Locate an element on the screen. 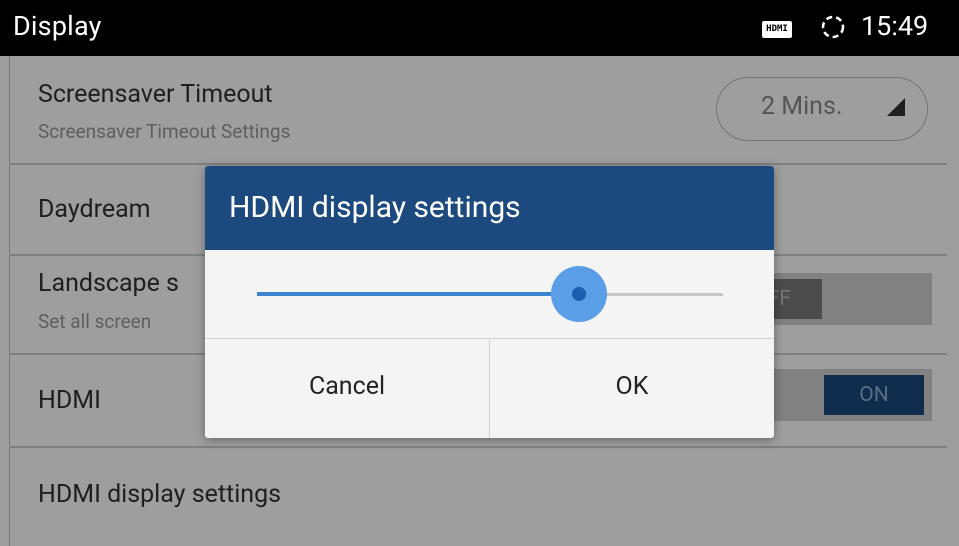 This screenshot has width=959, height=546. sync-icon is located at coordinates (833, 27).